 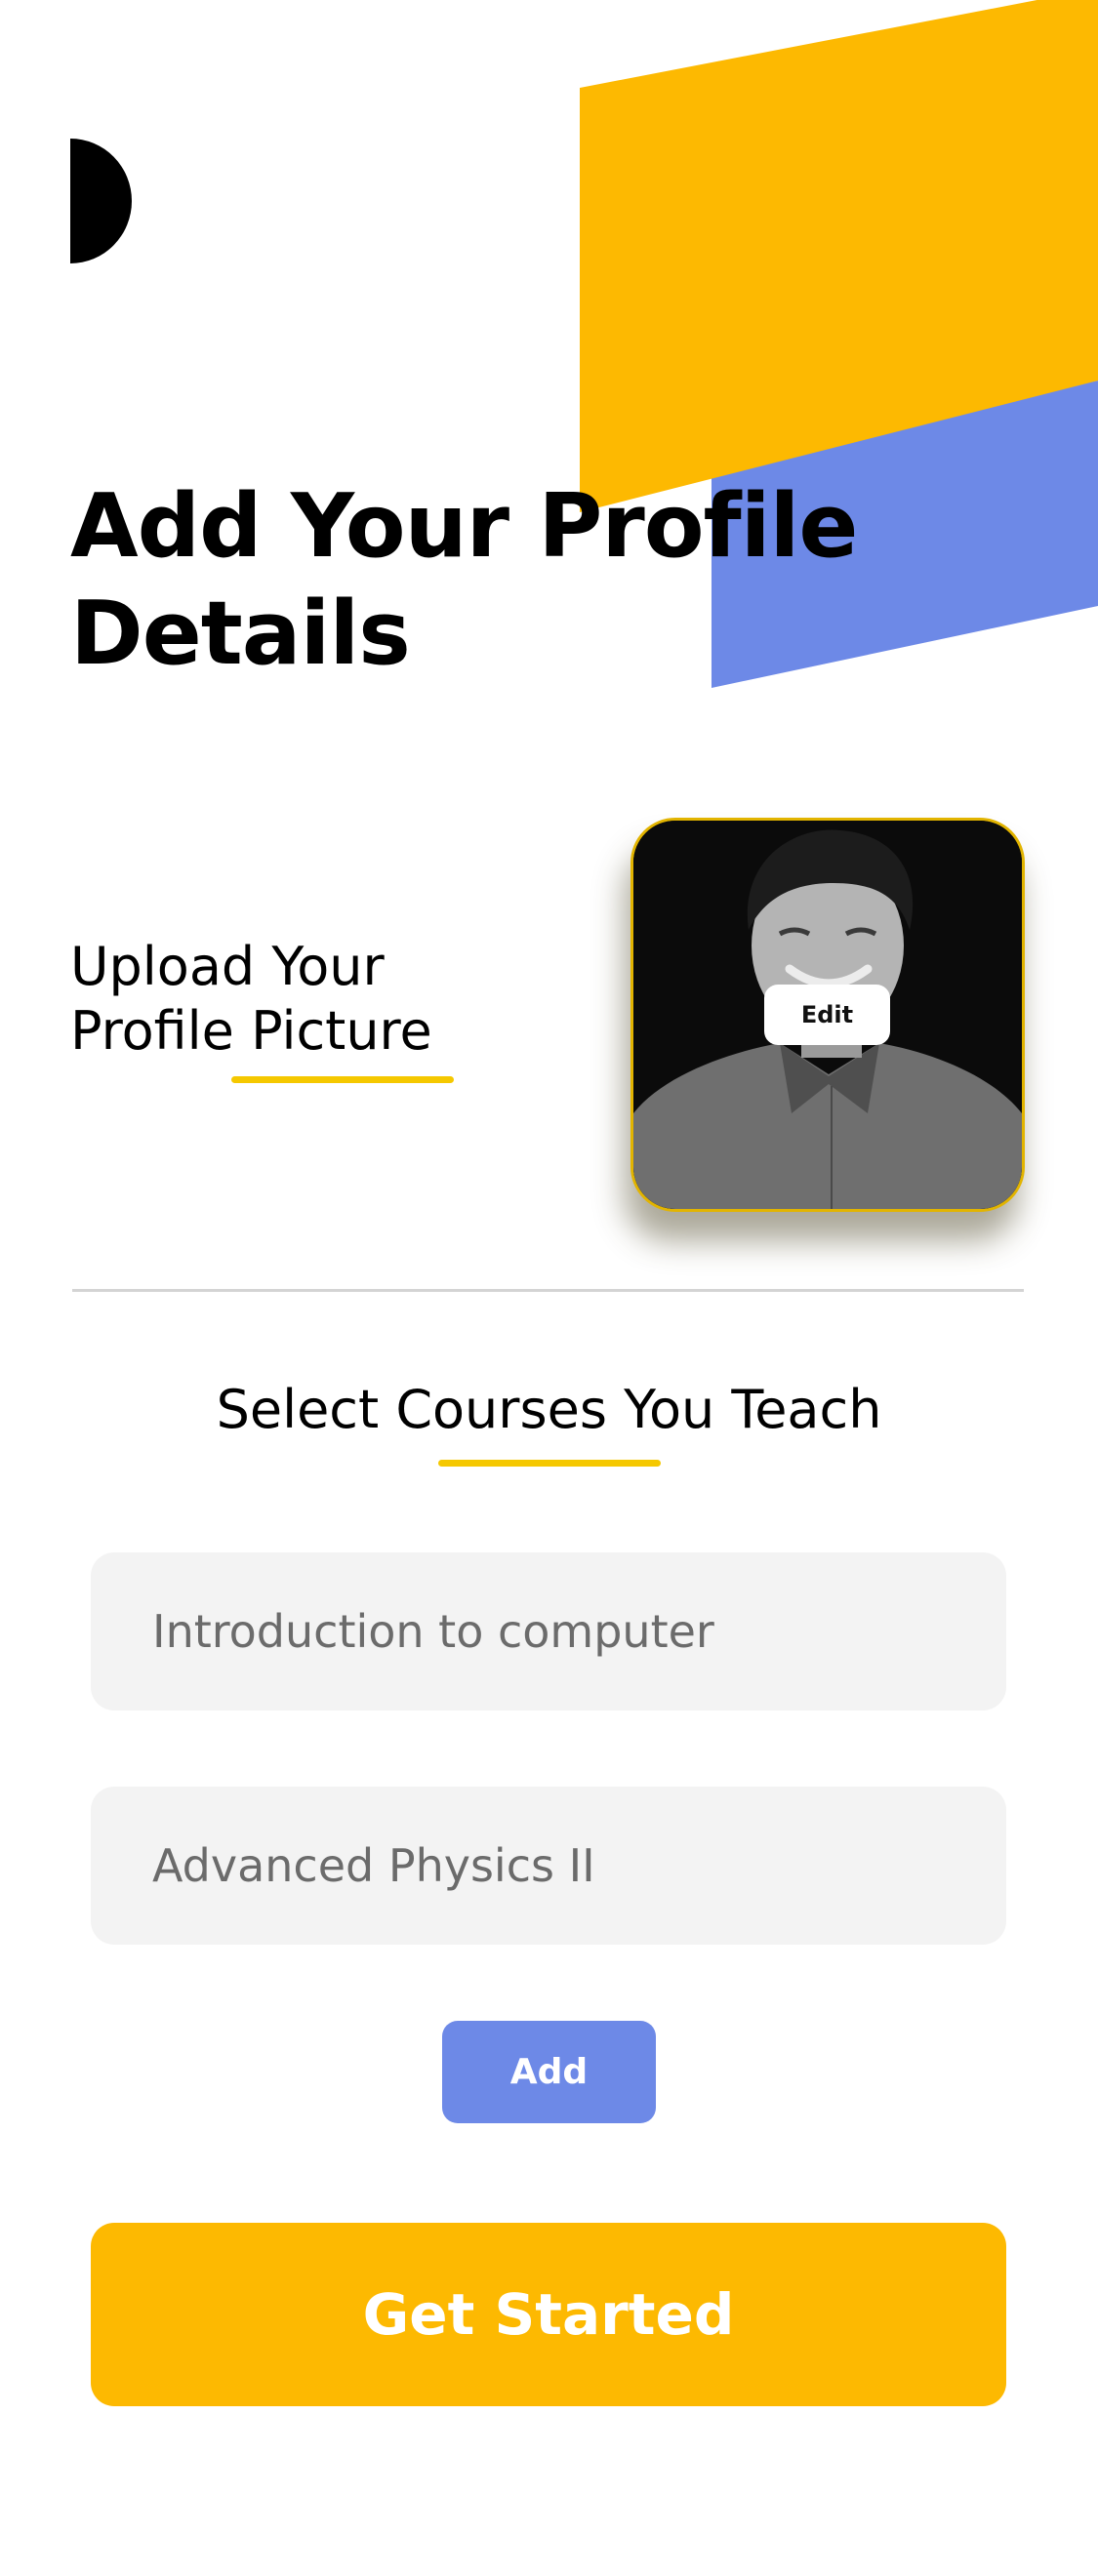 I want to click on background-decoration, so click(x=839, y=344).